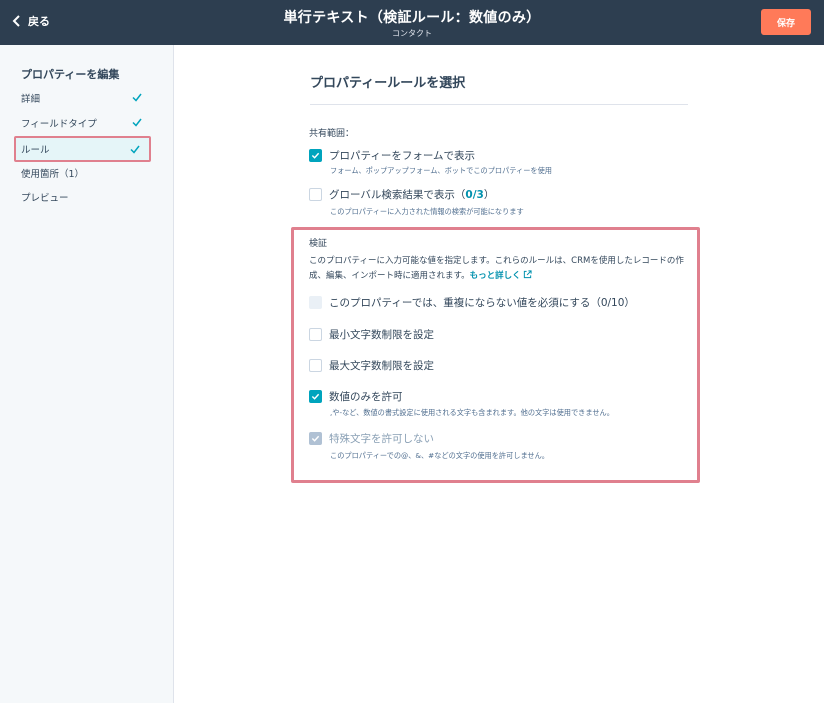 The width and height of the screenshot is (824, 703). Describe the element at coordinates (53, 174) in the screenshot. I see `sidebar-item-label: 使用箇所（1）` at that location.